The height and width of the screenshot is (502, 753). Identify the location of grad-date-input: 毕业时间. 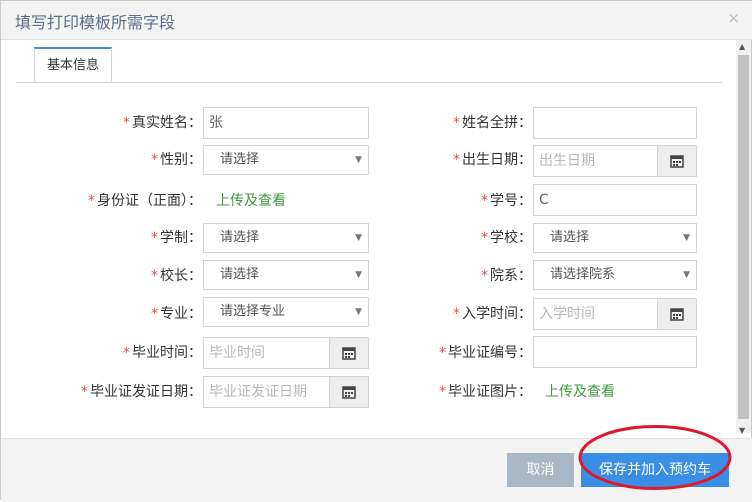
(266, 353).